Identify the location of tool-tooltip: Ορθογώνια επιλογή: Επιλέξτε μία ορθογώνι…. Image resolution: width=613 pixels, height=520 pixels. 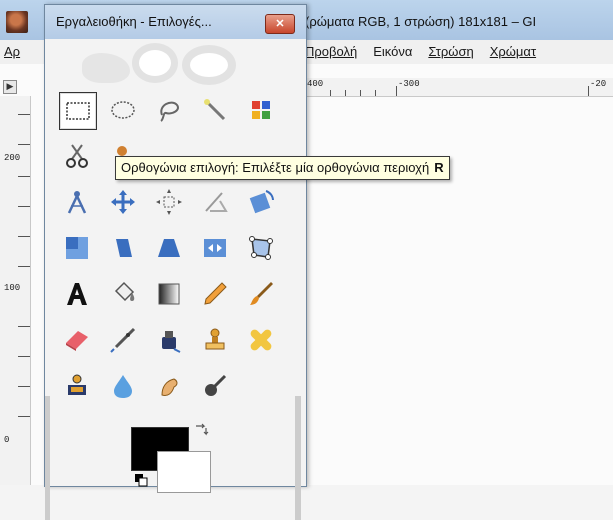
(282, 168).